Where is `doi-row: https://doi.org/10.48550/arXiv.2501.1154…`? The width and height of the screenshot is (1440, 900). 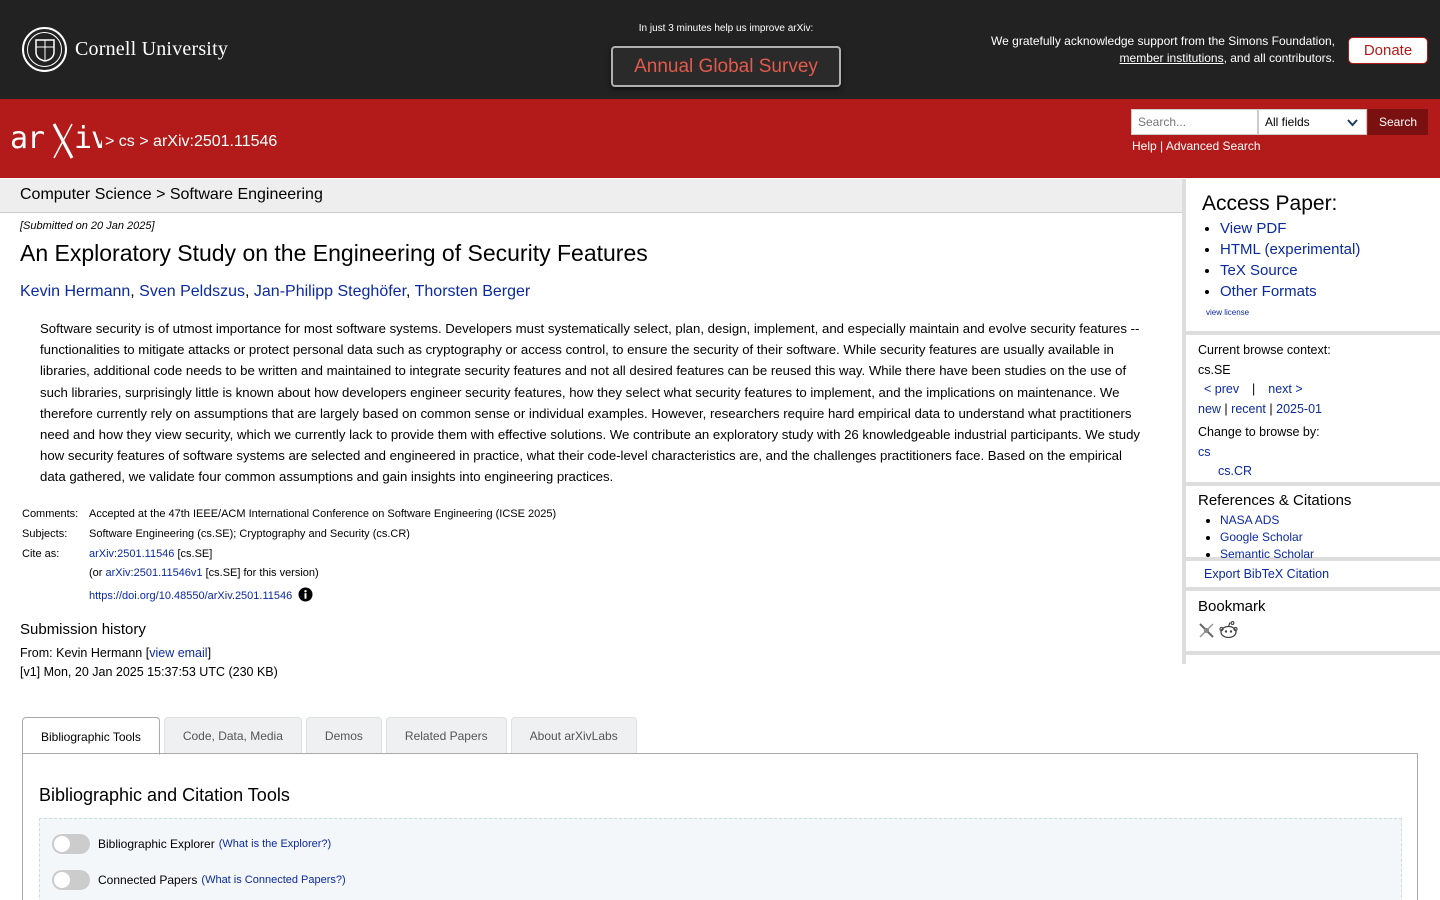 doi-row: https://doi.org/10.48550/arXiv.2501.1154… is located at coordinates (289, 597).